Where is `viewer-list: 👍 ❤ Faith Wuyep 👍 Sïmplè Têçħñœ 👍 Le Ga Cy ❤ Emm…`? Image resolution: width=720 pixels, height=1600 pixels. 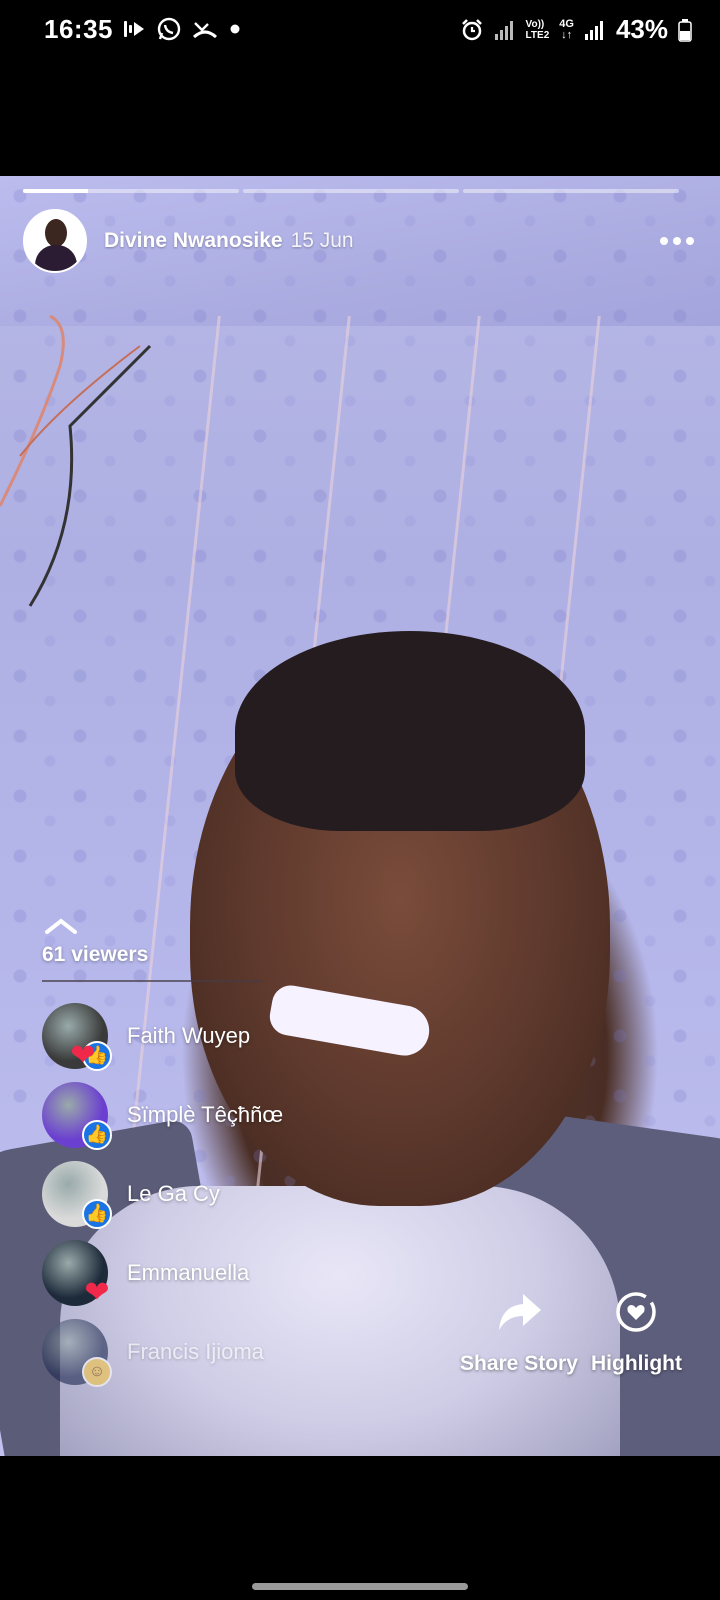 viewer-list: 👍 ❤ Faith Wuyep 👍 Sïmplè Têçħñœ 👍 Le Ga Cy ❤ Emm… is located at coordinates (242, 1193).